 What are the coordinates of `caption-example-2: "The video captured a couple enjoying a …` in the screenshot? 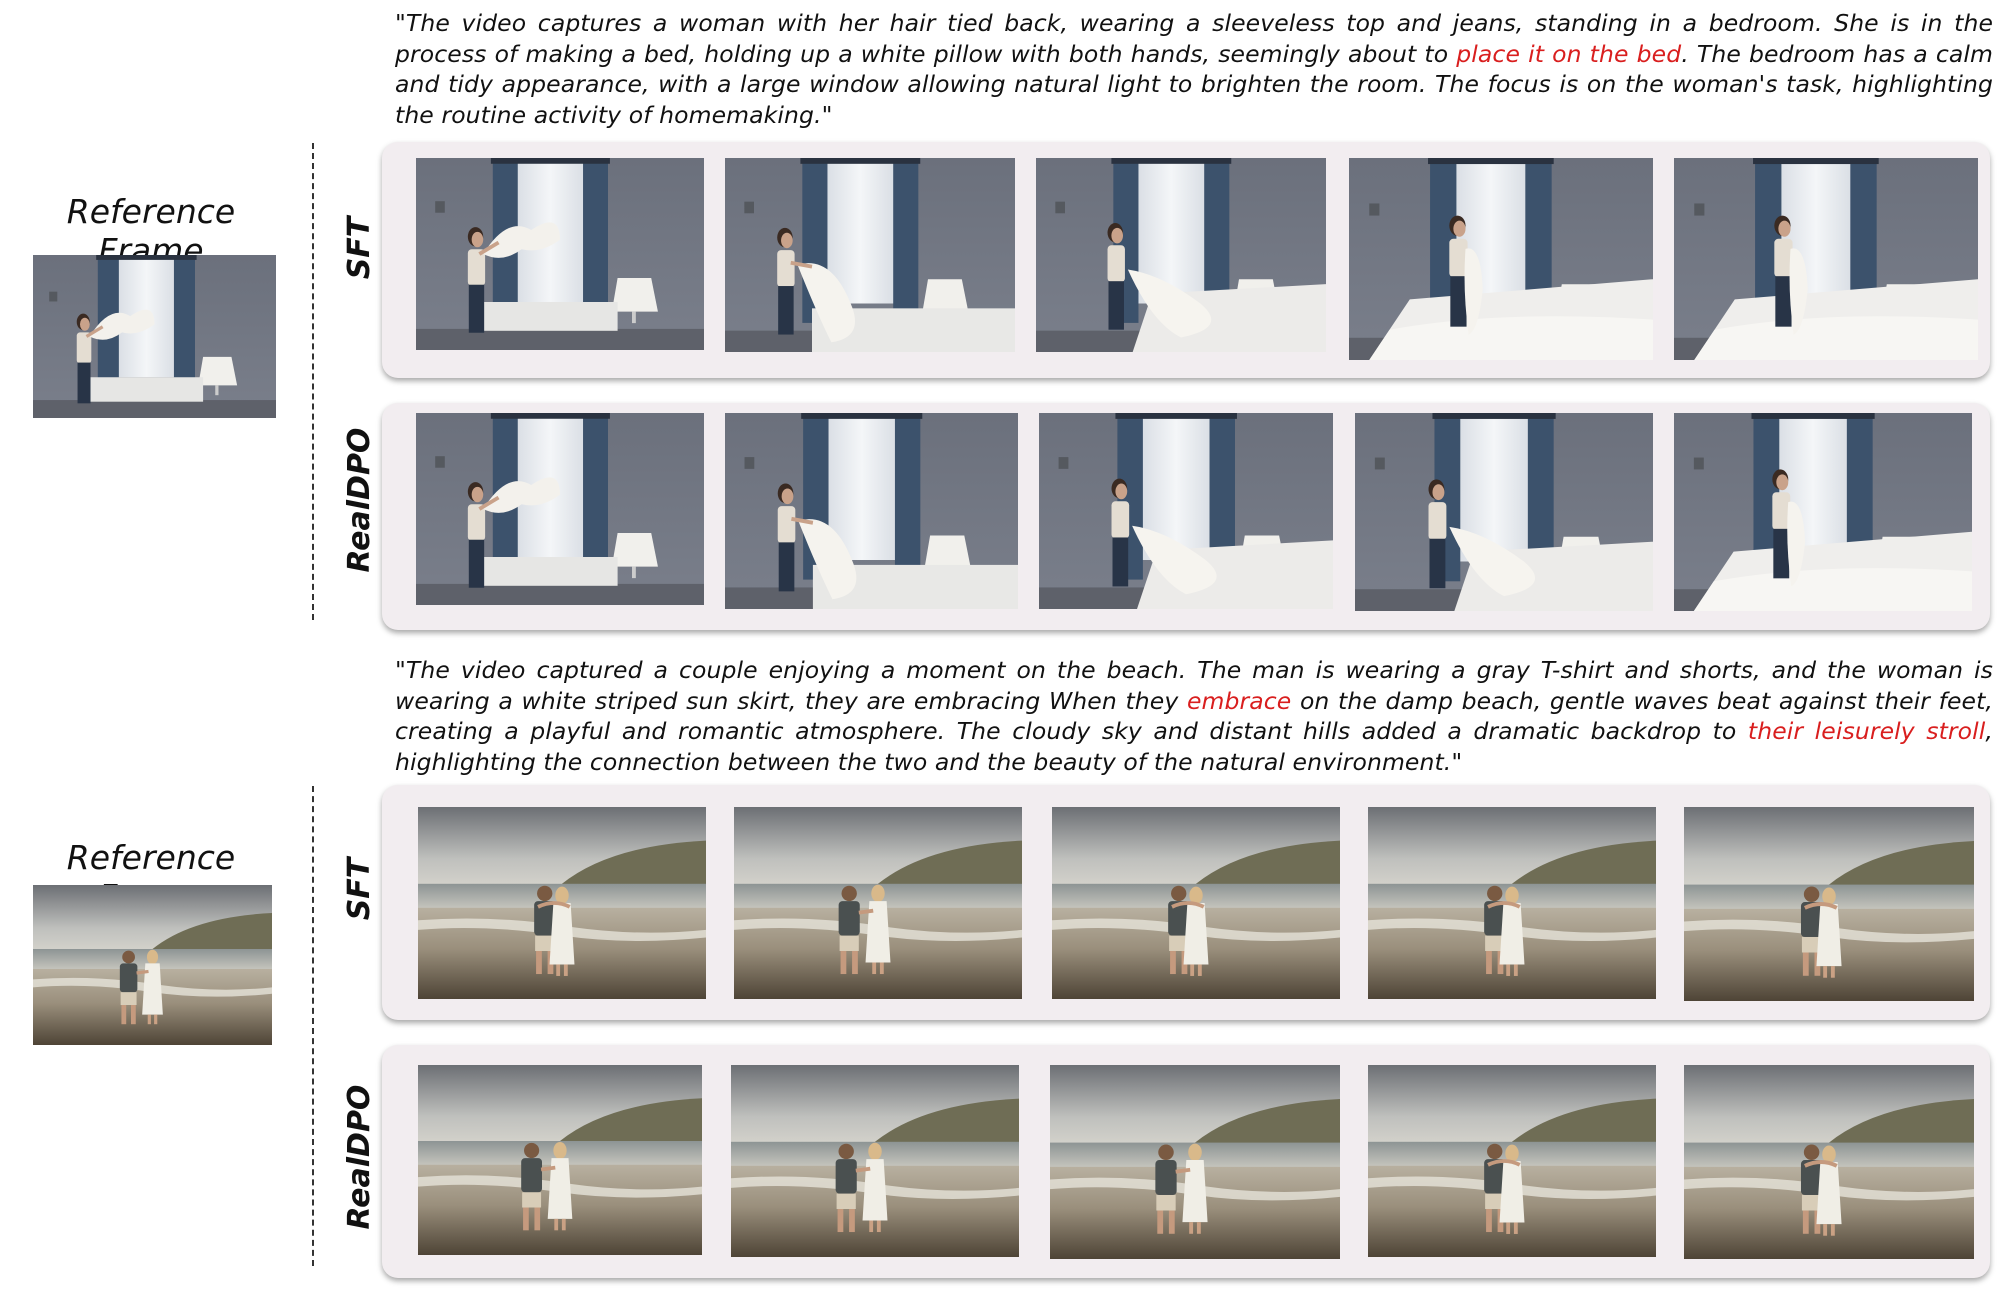 It's located at (1194, 716).